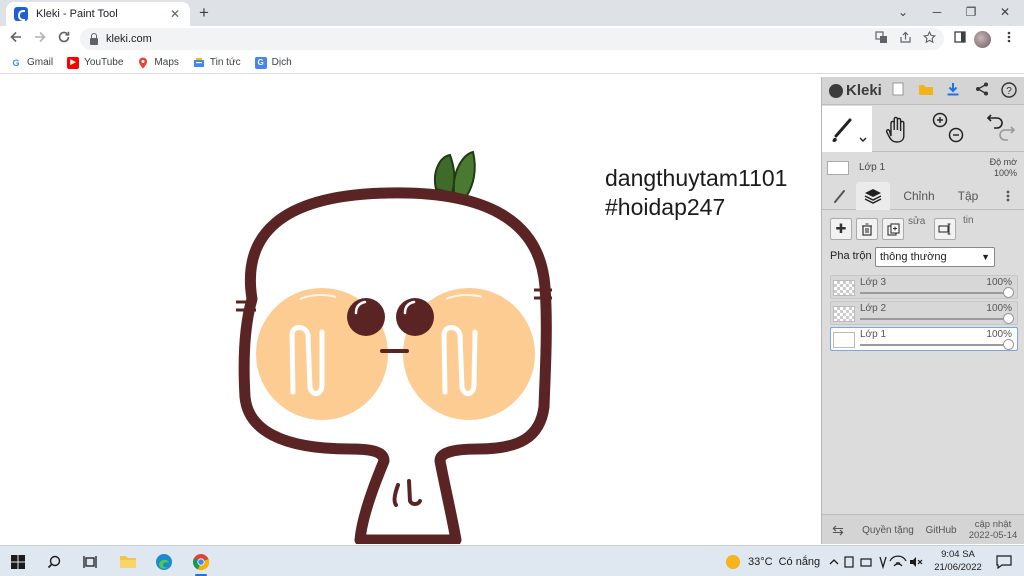 This screenshot has height=576, width=1024. I want to click on windows-logo-icon, so click(18, 561).